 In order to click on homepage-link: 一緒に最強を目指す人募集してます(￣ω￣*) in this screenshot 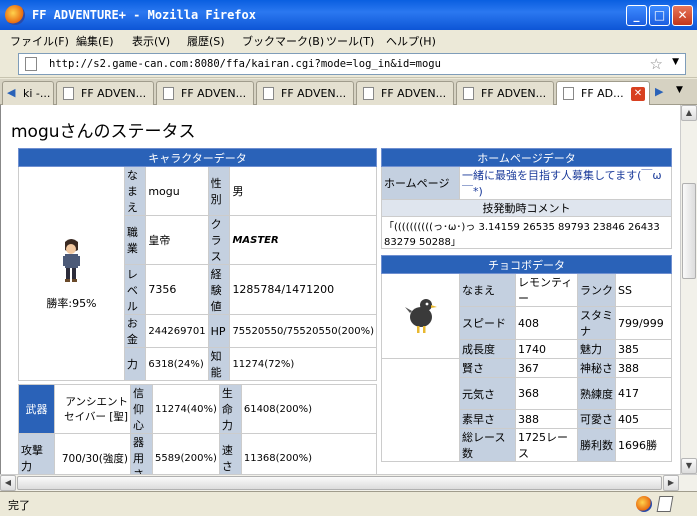, I will do `click(565, 183)`.